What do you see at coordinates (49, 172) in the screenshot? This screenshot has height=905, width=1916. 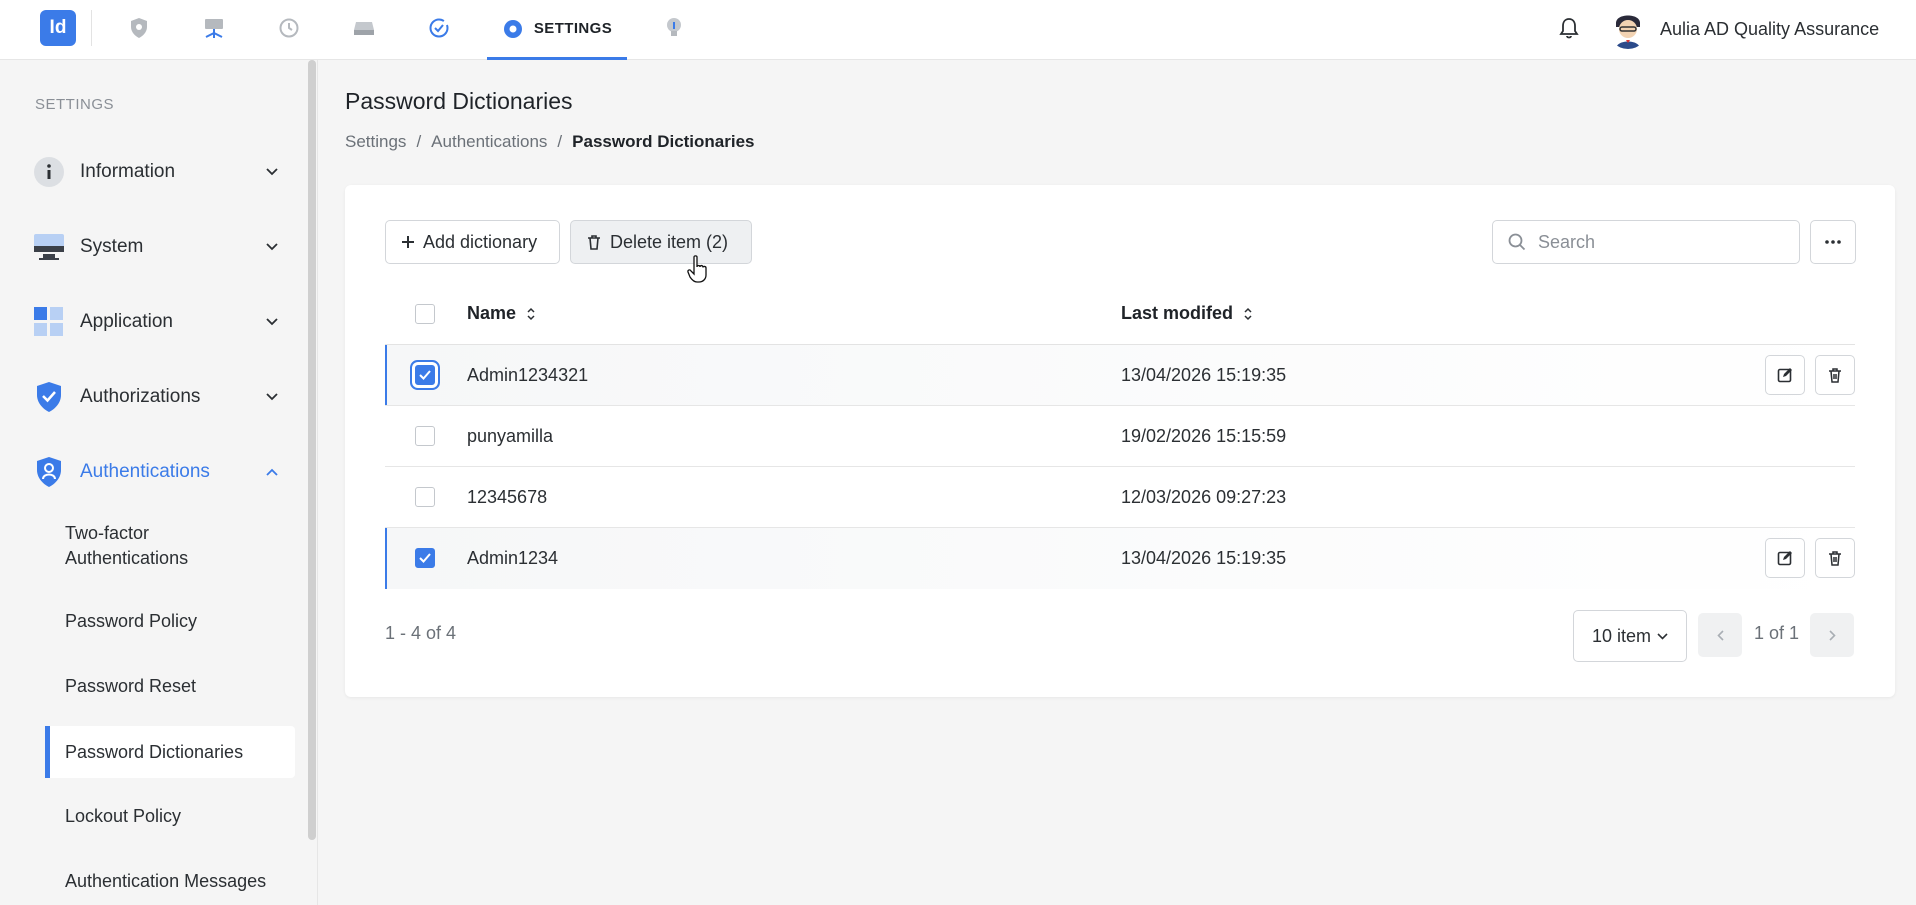 I see `info-icon` at bounding box center [49, 172].